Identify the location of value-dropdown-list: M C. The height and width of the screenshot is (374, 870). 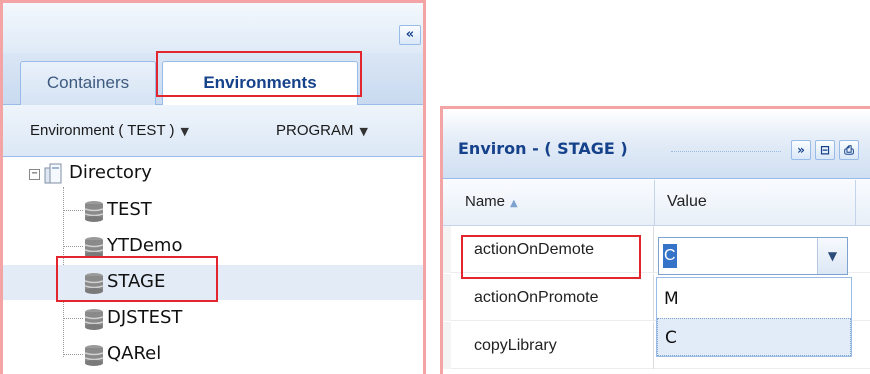
(754, 317).